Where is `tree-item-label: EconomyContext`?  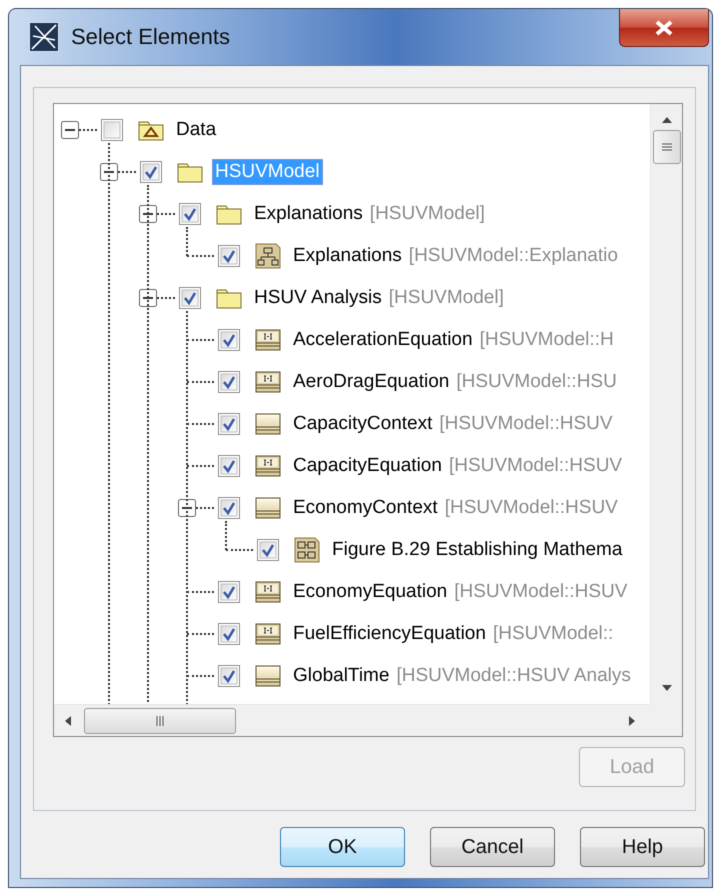
tree-item-label: EconomyContext is located at coordinates (365, 508).